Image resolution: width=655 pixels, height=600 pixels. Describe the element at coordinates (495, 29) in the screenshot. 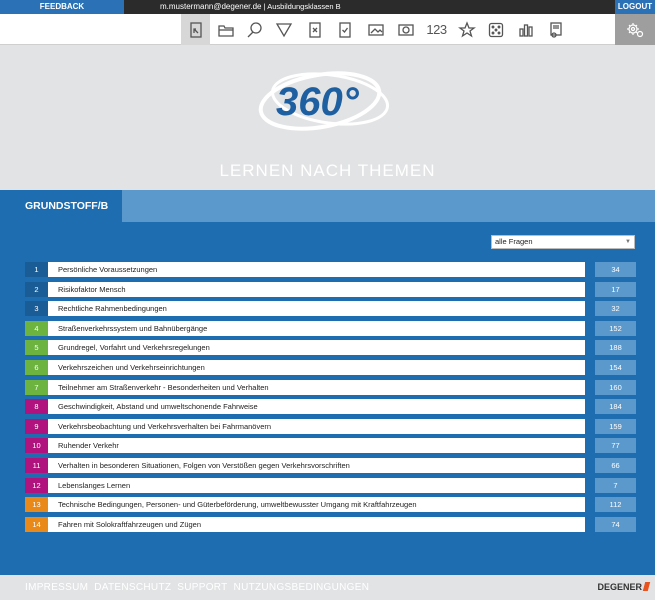

I see `dice-icon` at that location.